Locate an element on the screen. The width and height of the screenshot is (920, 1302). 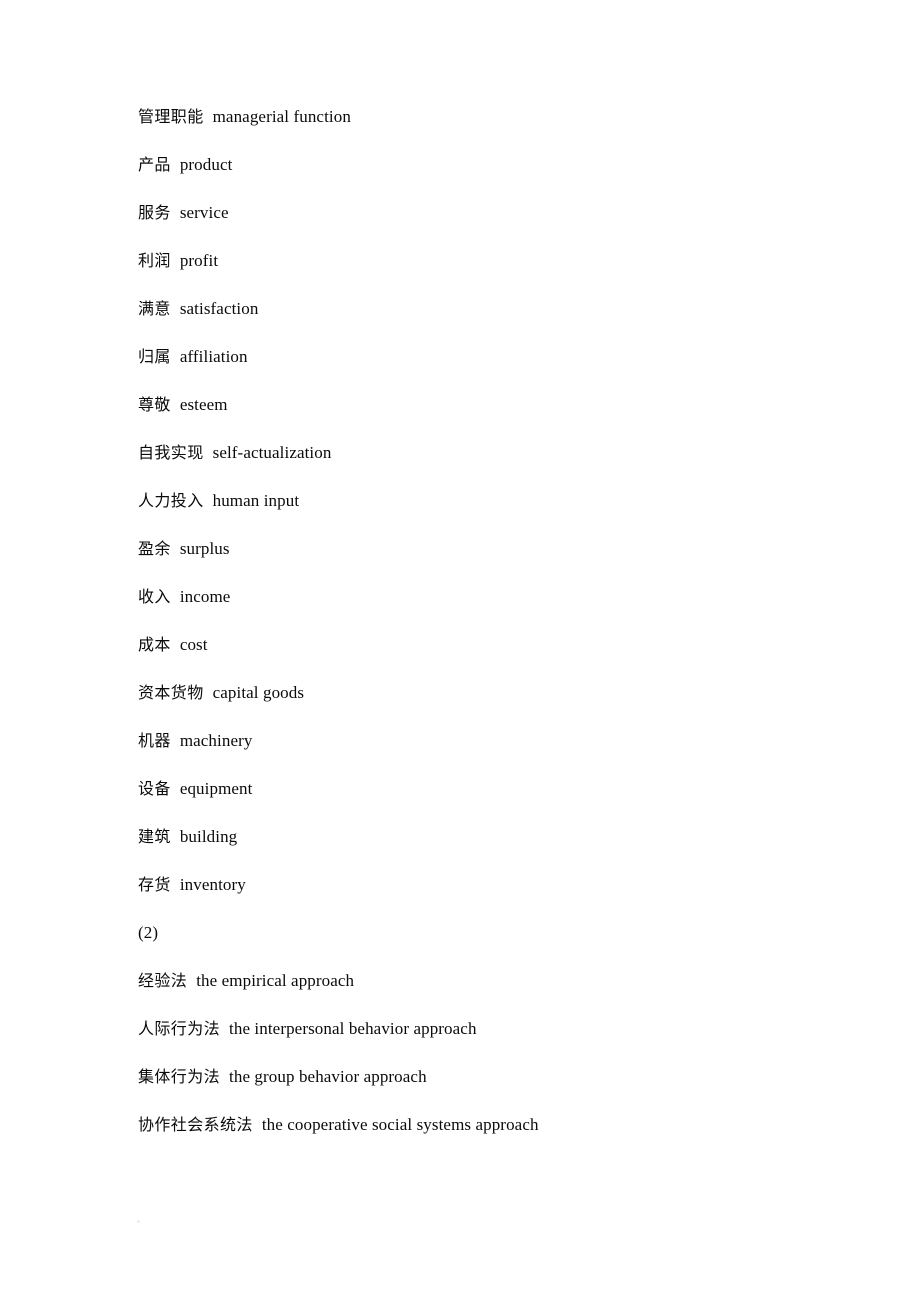
glossary-line: 自我实现 self-actualization is located at coordinates (488, 463).